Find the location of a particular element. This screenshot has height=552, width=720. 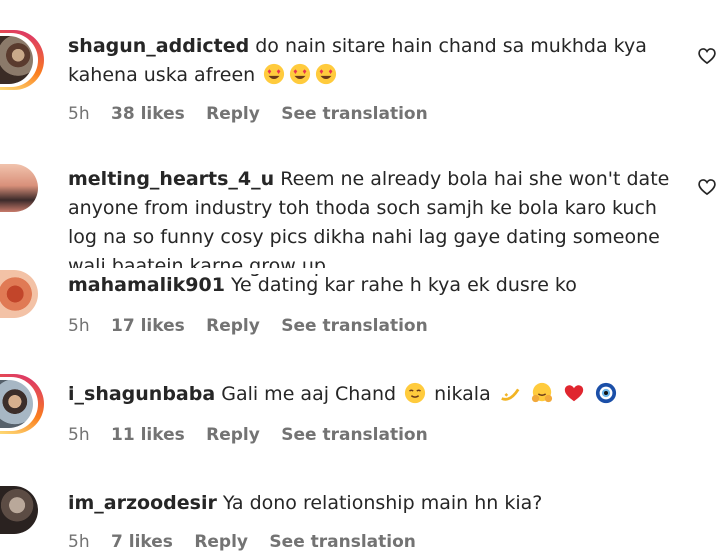

comment-likes: 11 likes is located at coordinates (148, 435).